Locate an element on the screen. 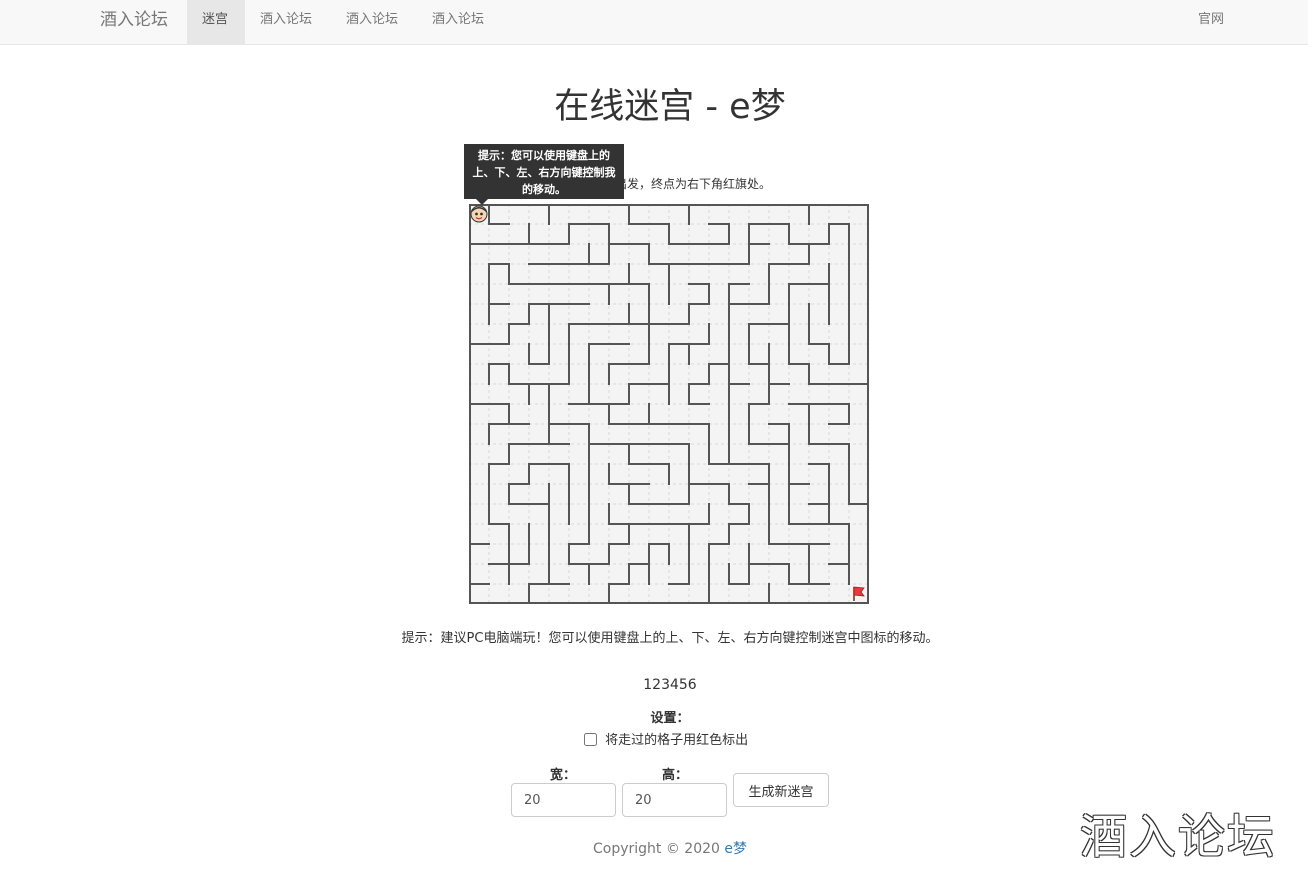 This screenshot has width=1308, height=871. author-link: e梦 is located at coordinates (735, 849).